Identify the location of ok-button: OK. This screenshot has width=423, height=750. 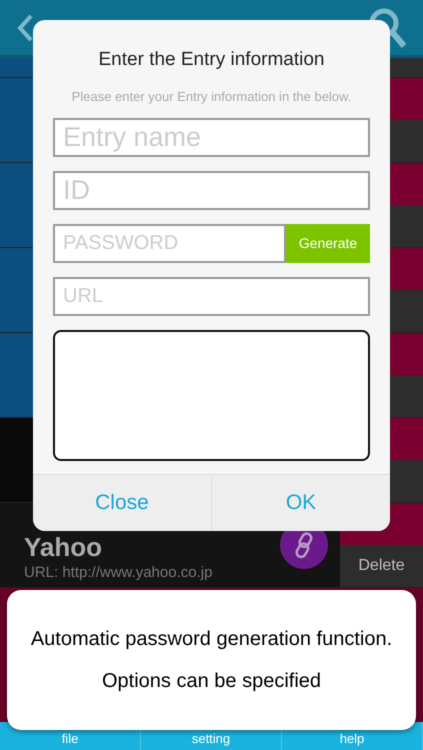
(300, 503).